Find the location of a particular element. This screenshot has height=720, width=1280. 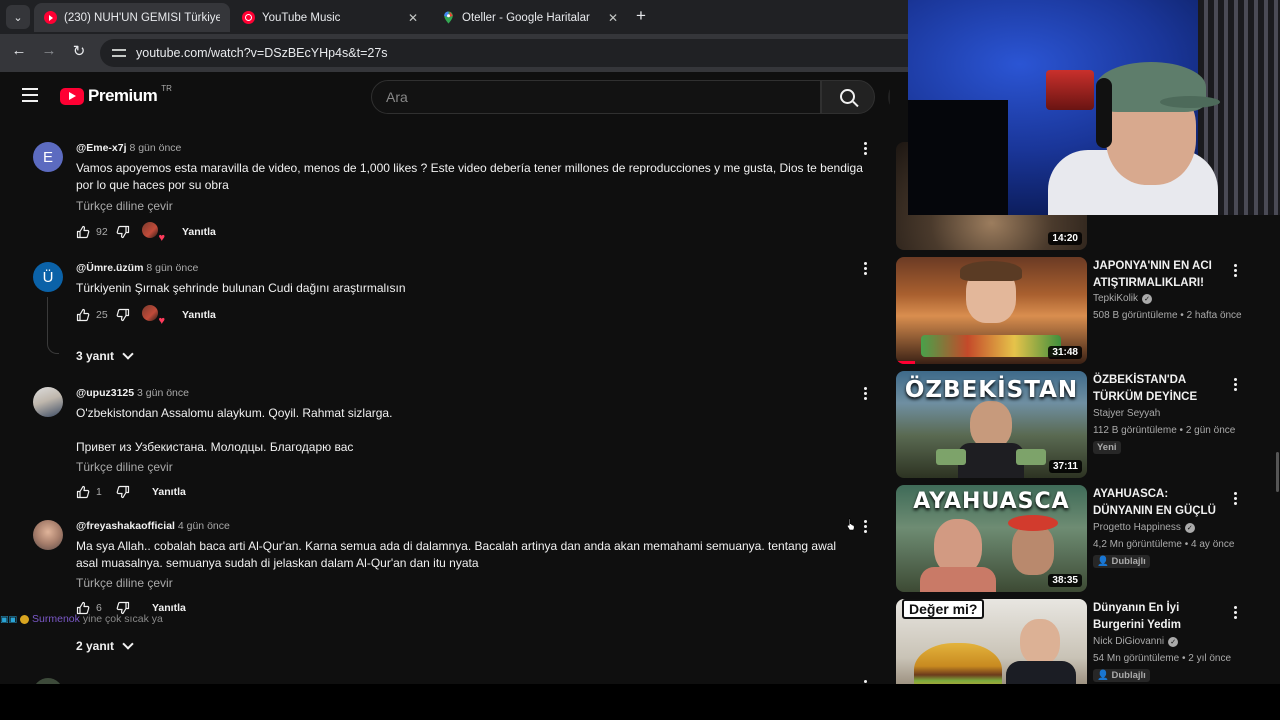

avatar: E is located at coordinates (48, 157).